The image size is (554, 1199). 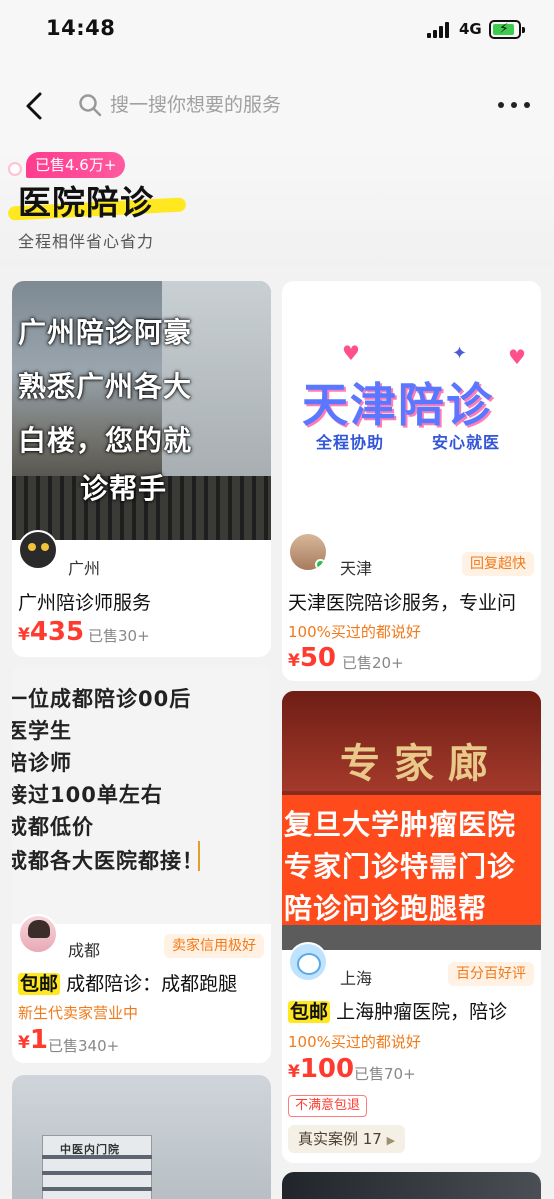 I want to click on seller-tag: 百分百好评, so click(x=491, y=974).